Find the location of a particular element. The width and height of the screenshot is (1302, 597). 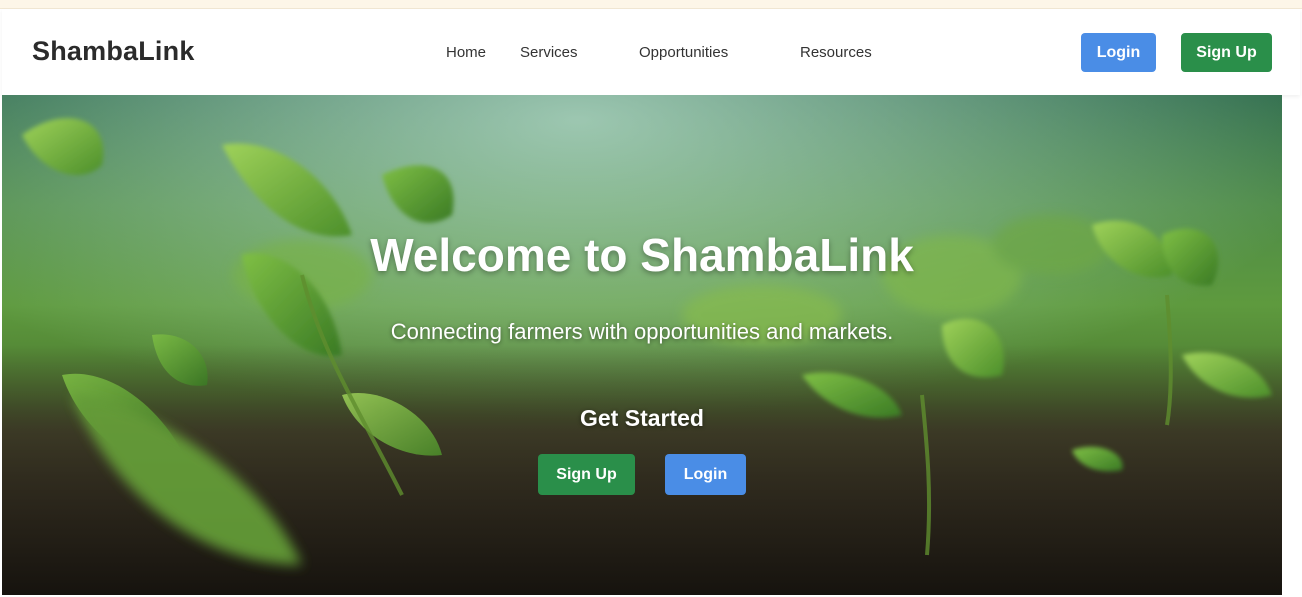

header-signup-button: Sign Up is located at coordinates (1226, 52).